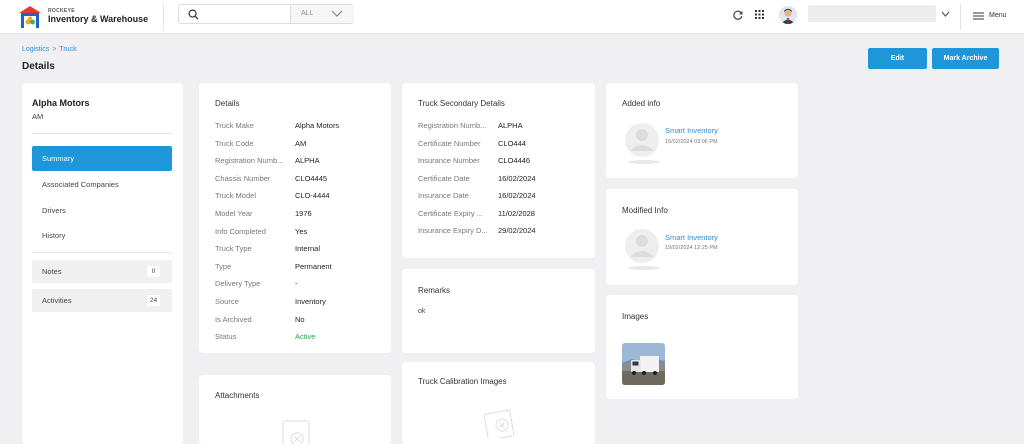  I want to click on nav-item-drivers: Drivers, so click(102, 210).